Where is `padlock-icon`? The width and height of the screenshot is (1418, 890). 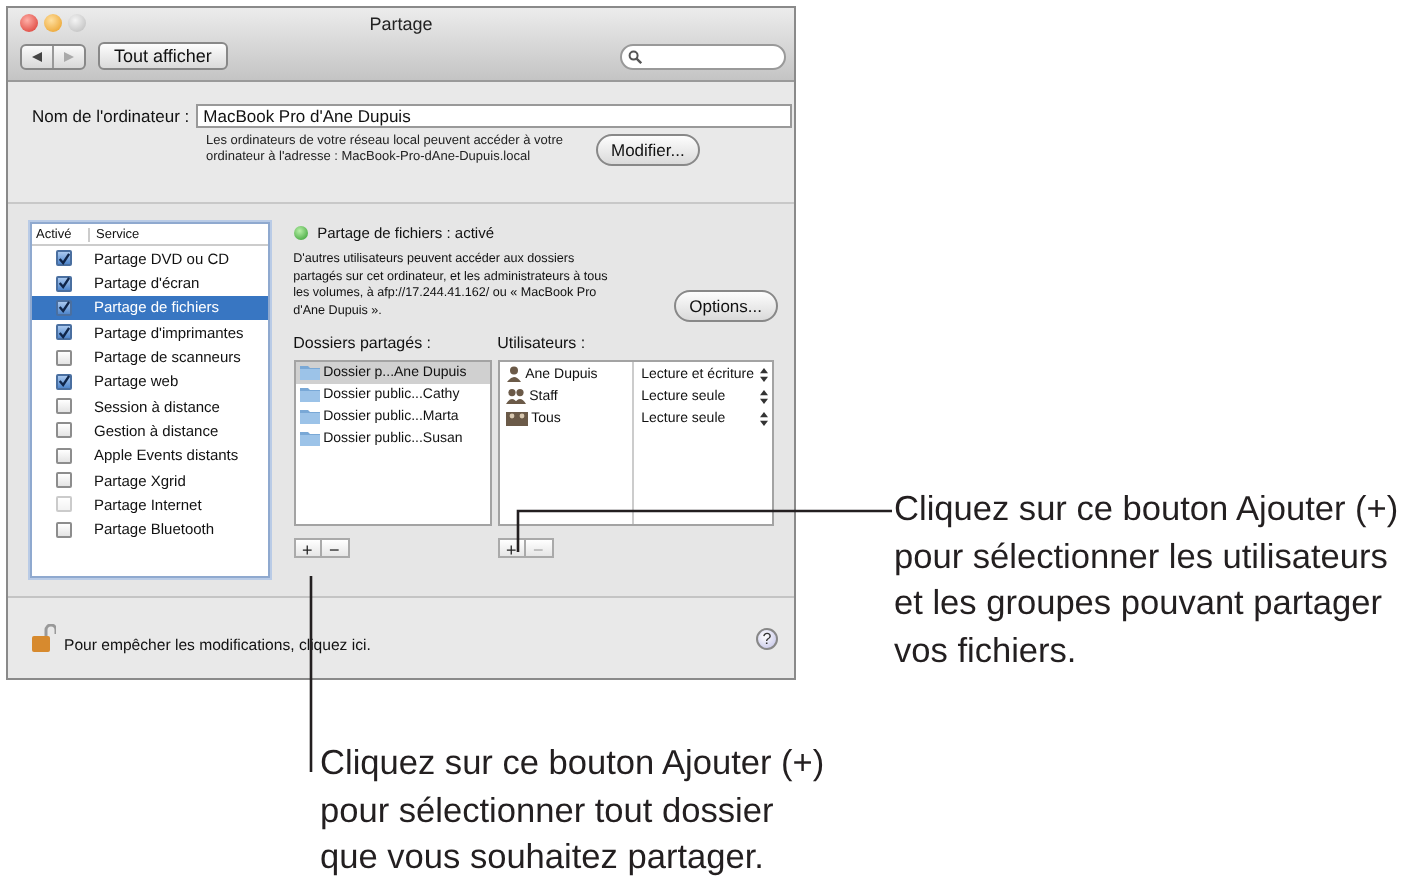
padlock-icon is located at coordinates (44, 638).